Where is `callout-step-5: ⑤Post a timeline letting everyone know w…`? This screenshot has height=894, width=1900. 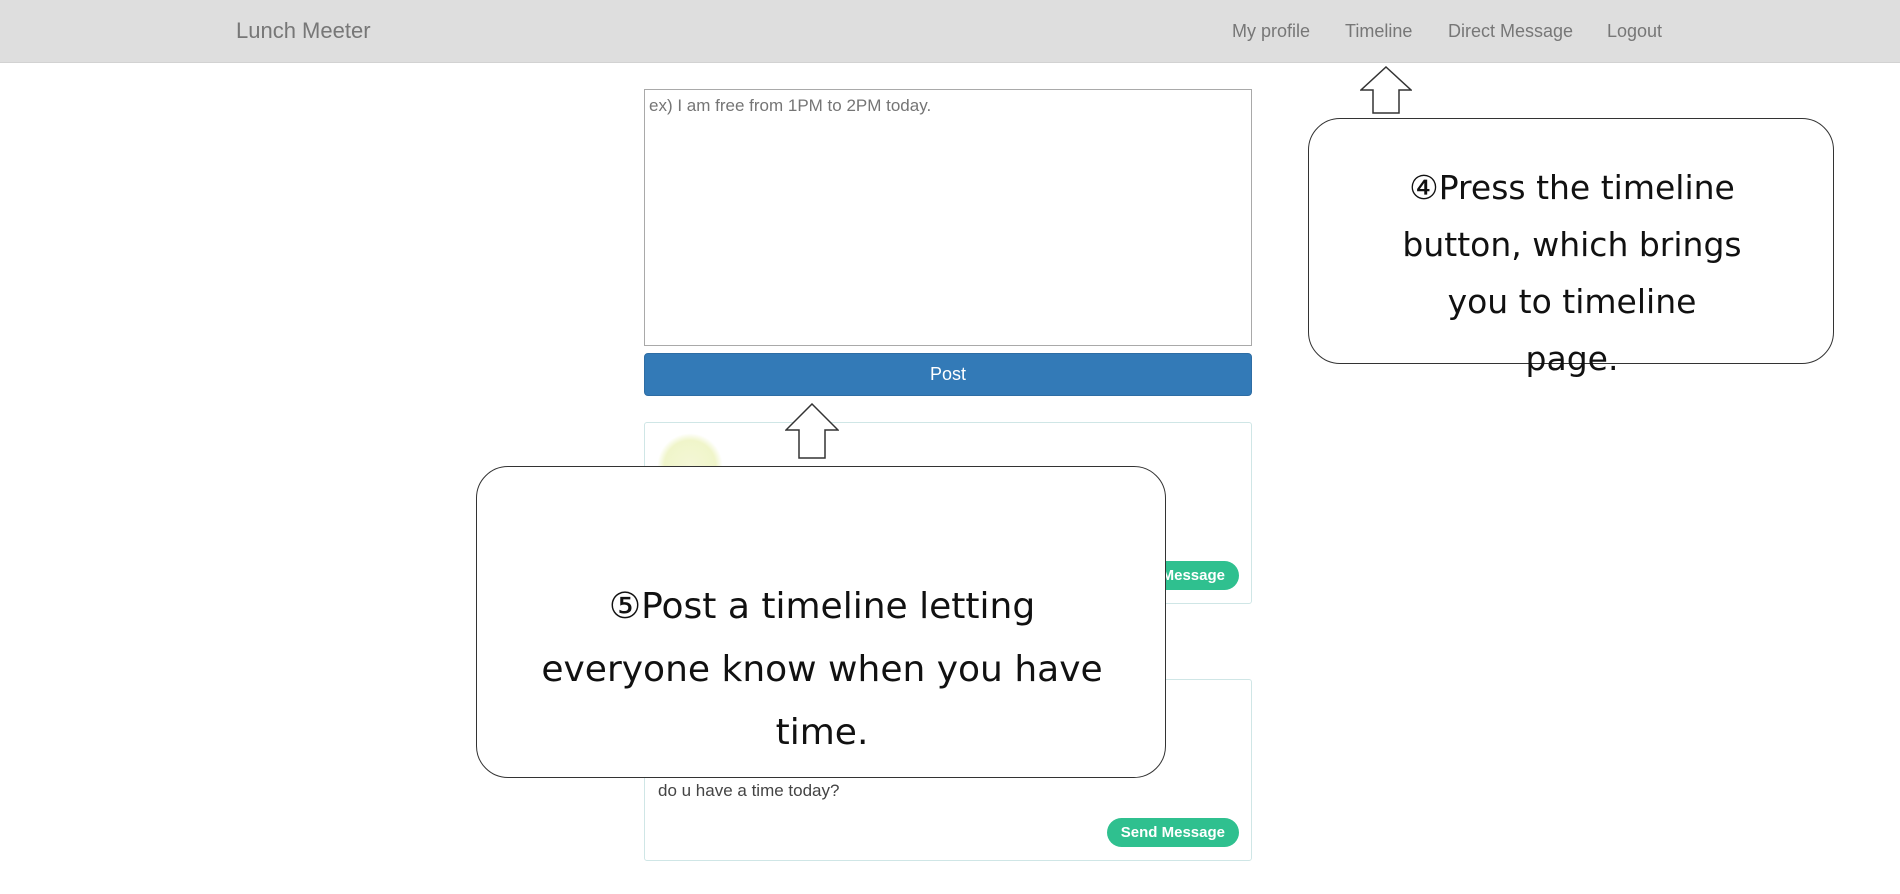 callout-step-5: ⑤Post a timeline letting everyone know w… is located at coordinates (821, 622).